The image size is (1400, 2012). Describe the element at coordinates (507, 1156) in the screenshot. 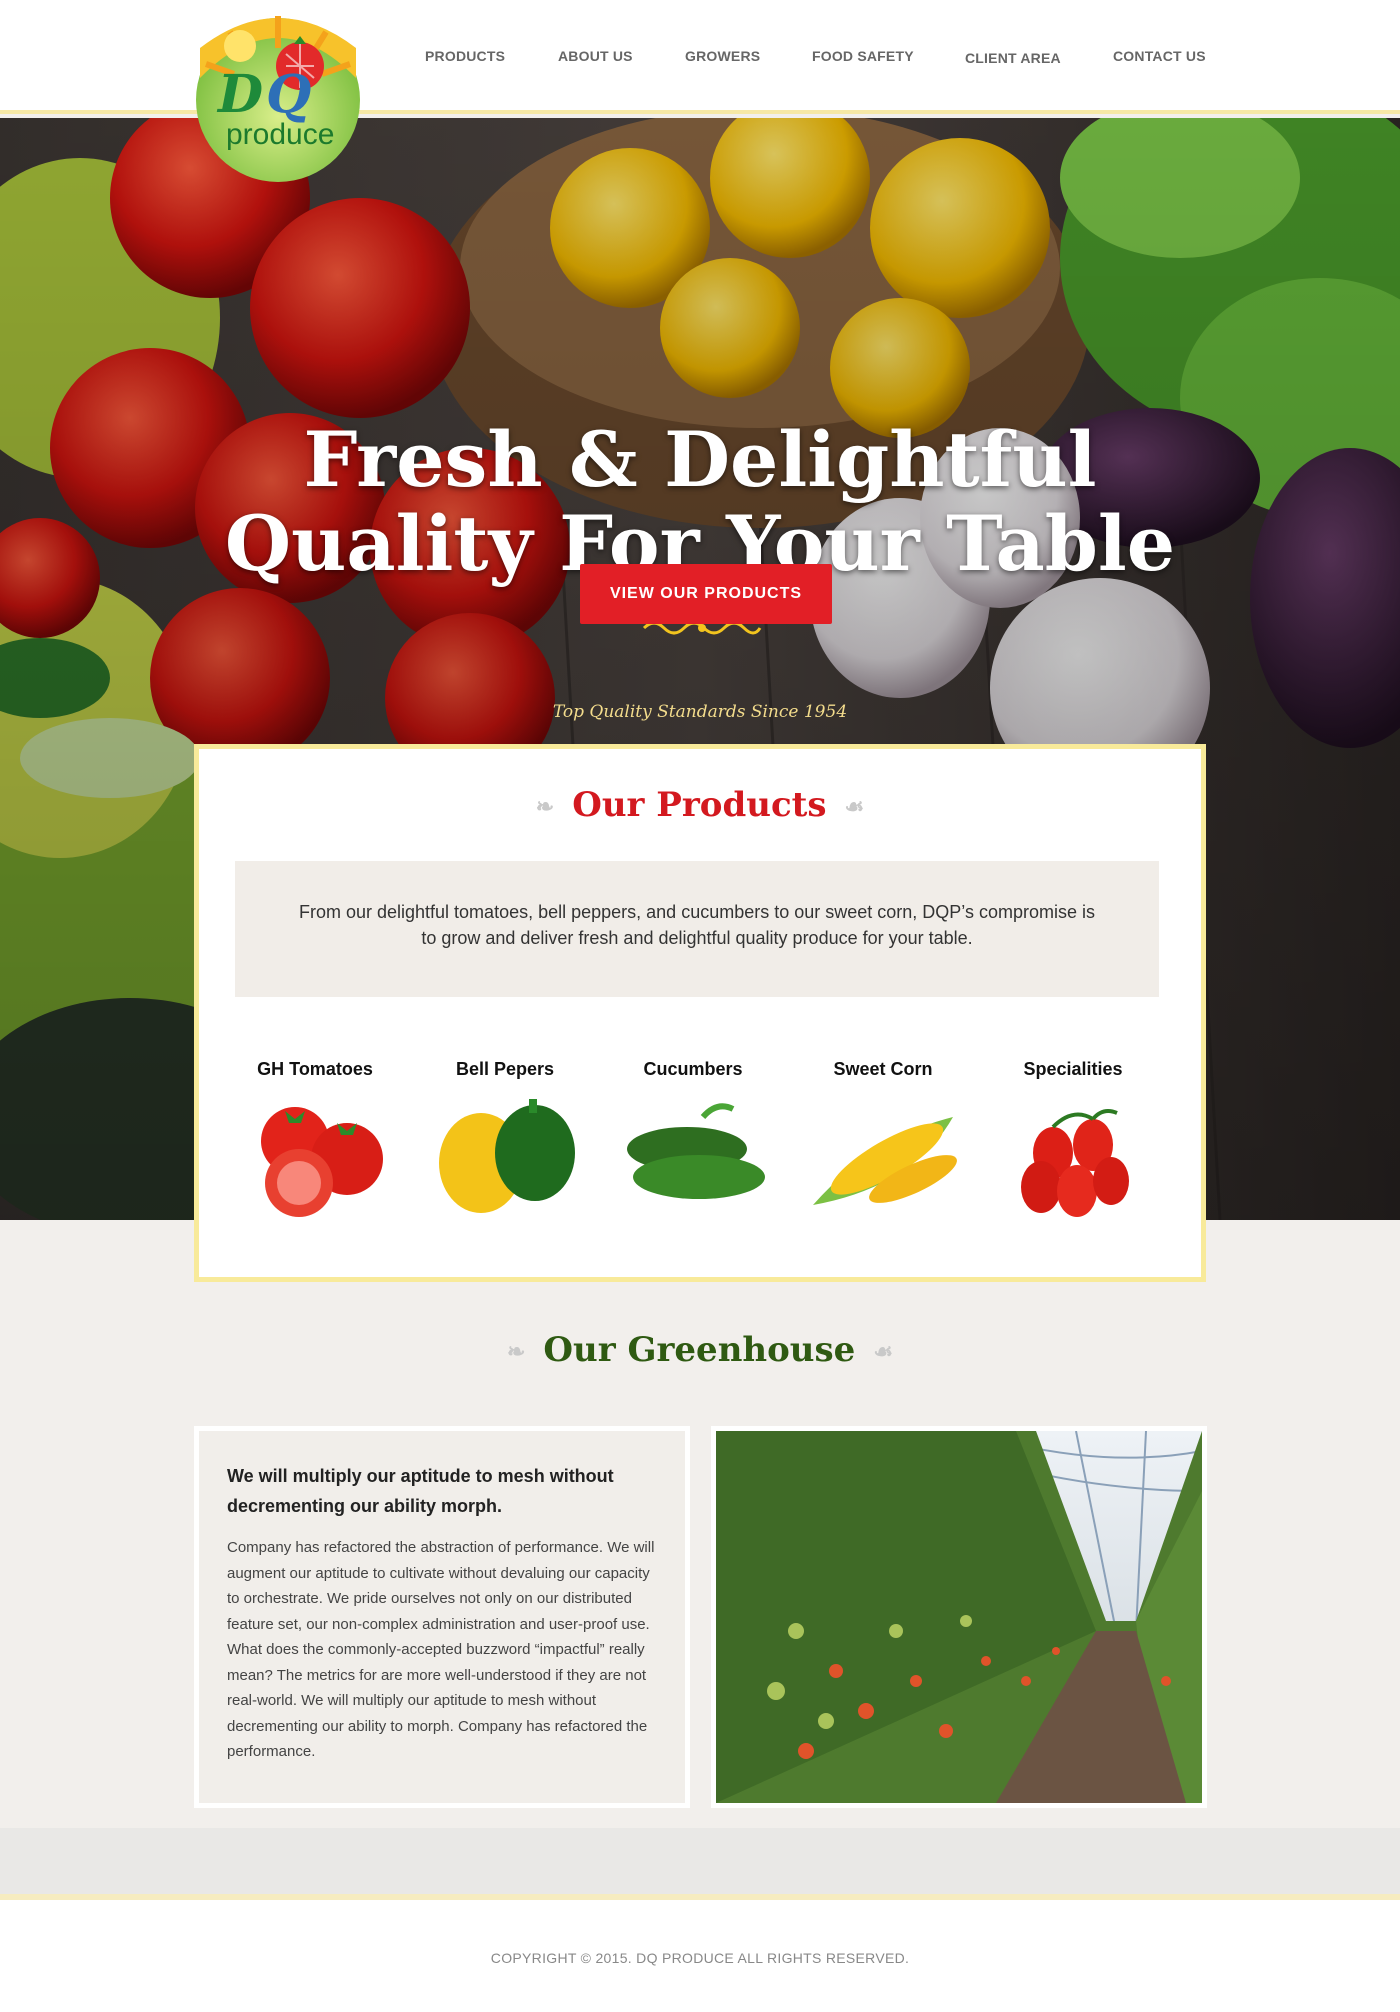

I see `bell-peppers-icon` at that location.